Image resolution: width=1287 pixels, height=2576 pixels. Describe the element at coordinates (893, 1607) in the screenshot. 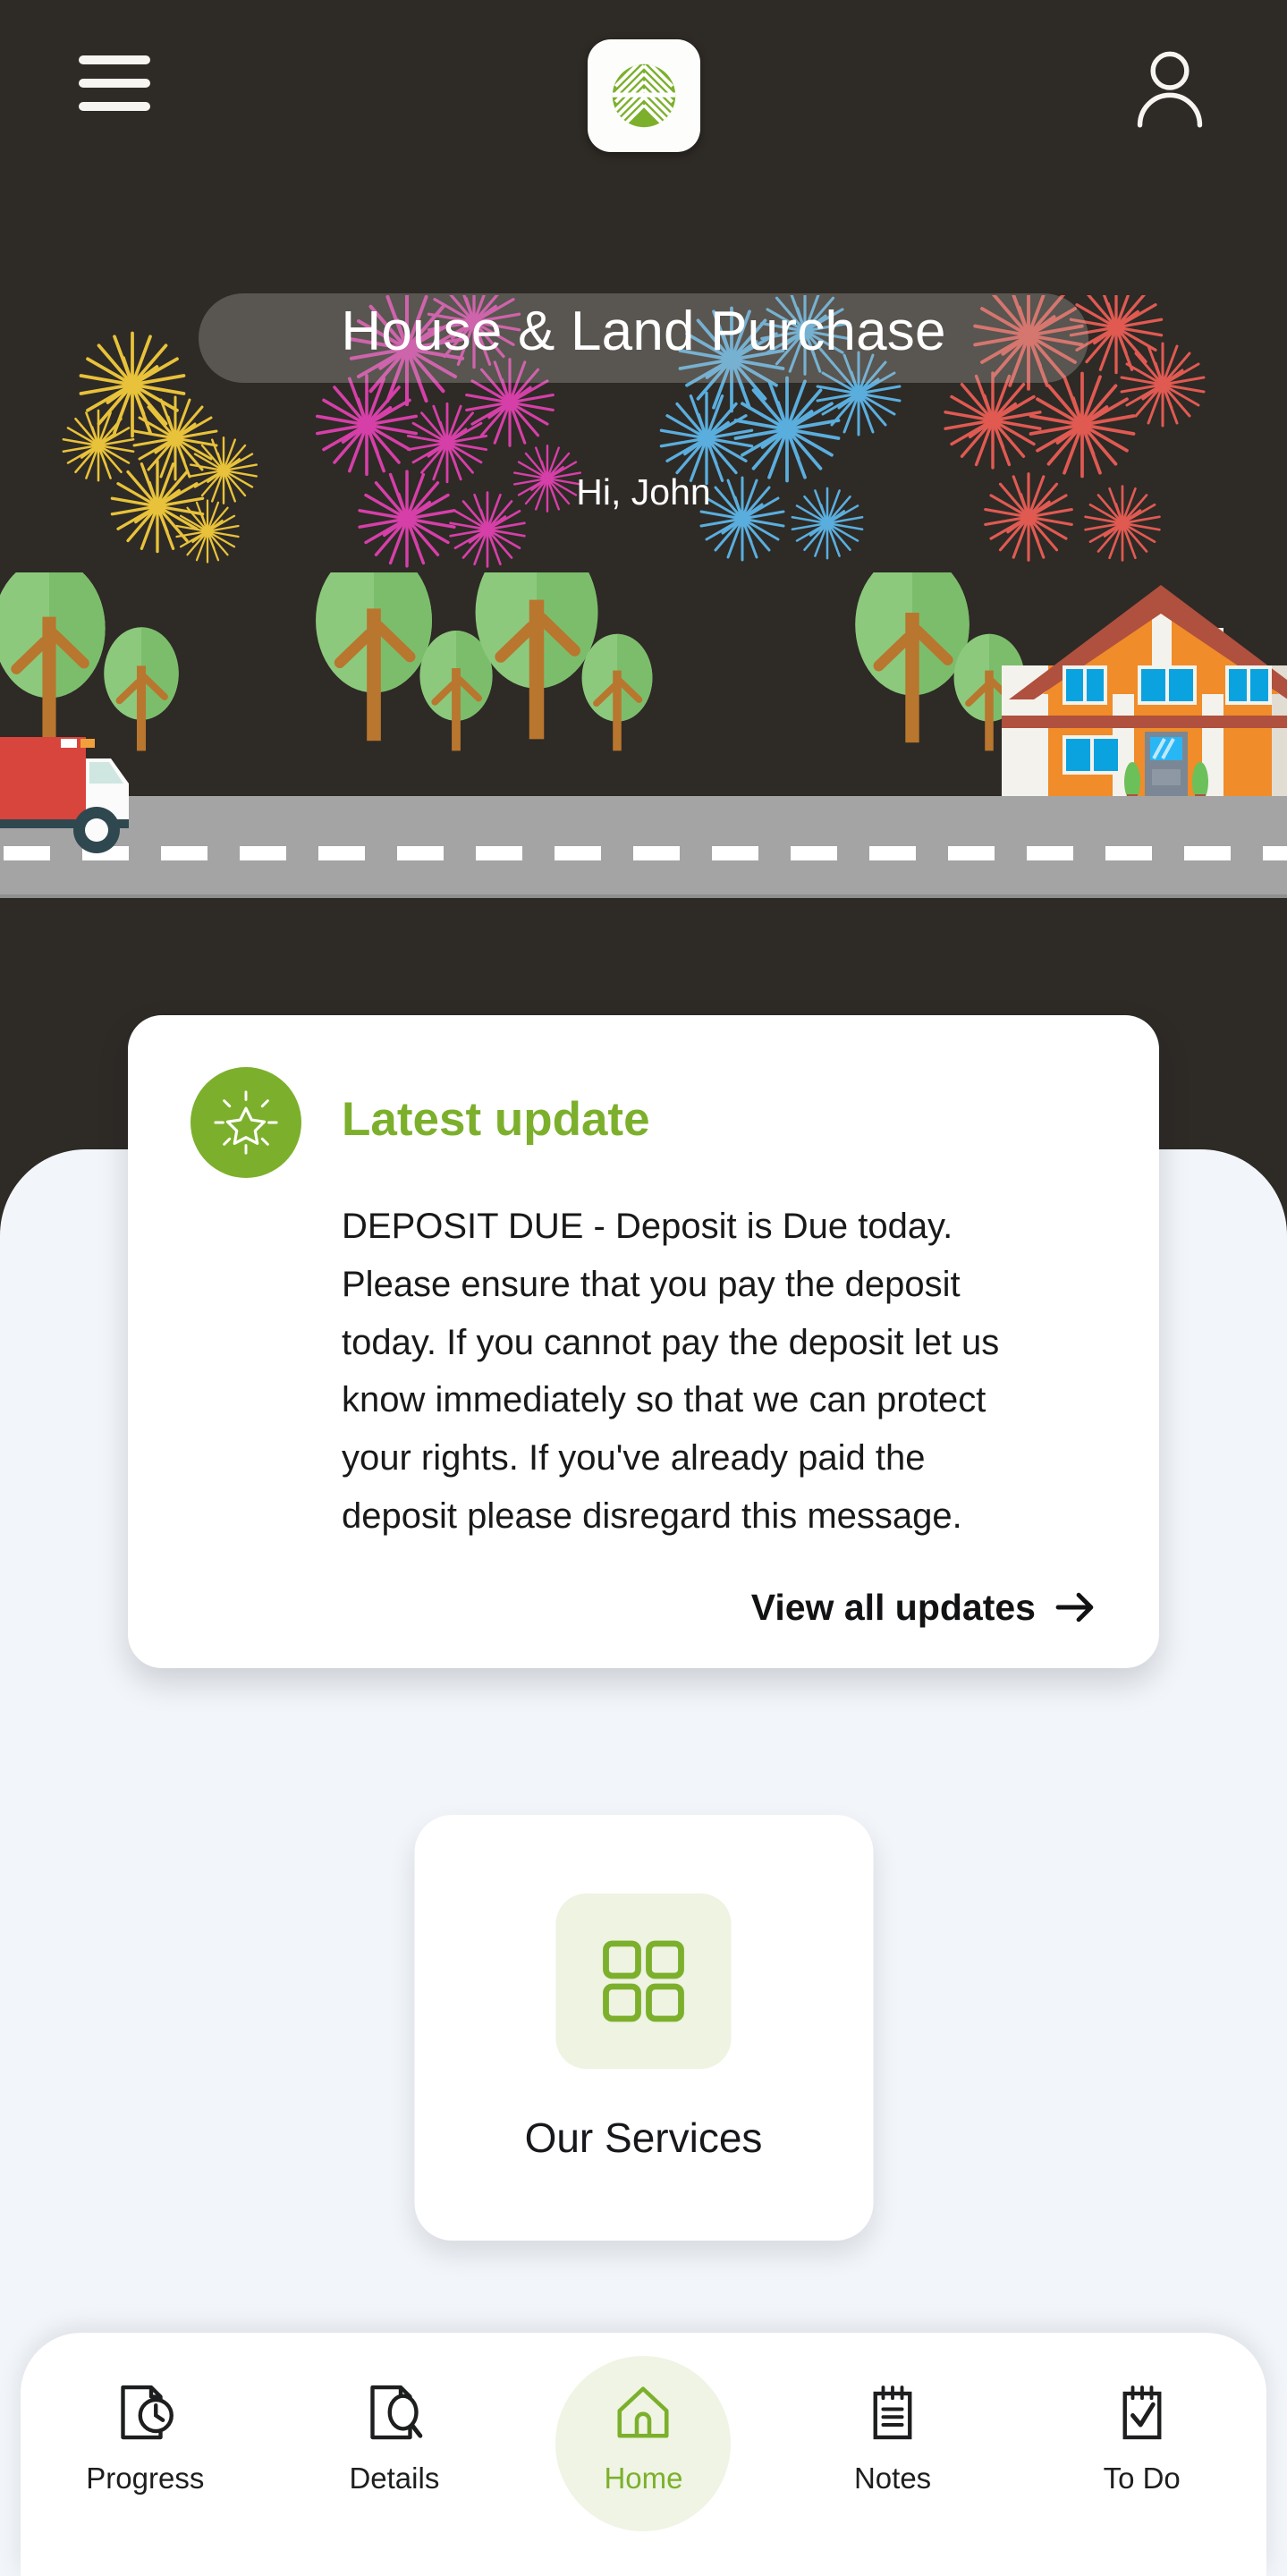

I see `view-all-updates-label: View all updates` at that location.